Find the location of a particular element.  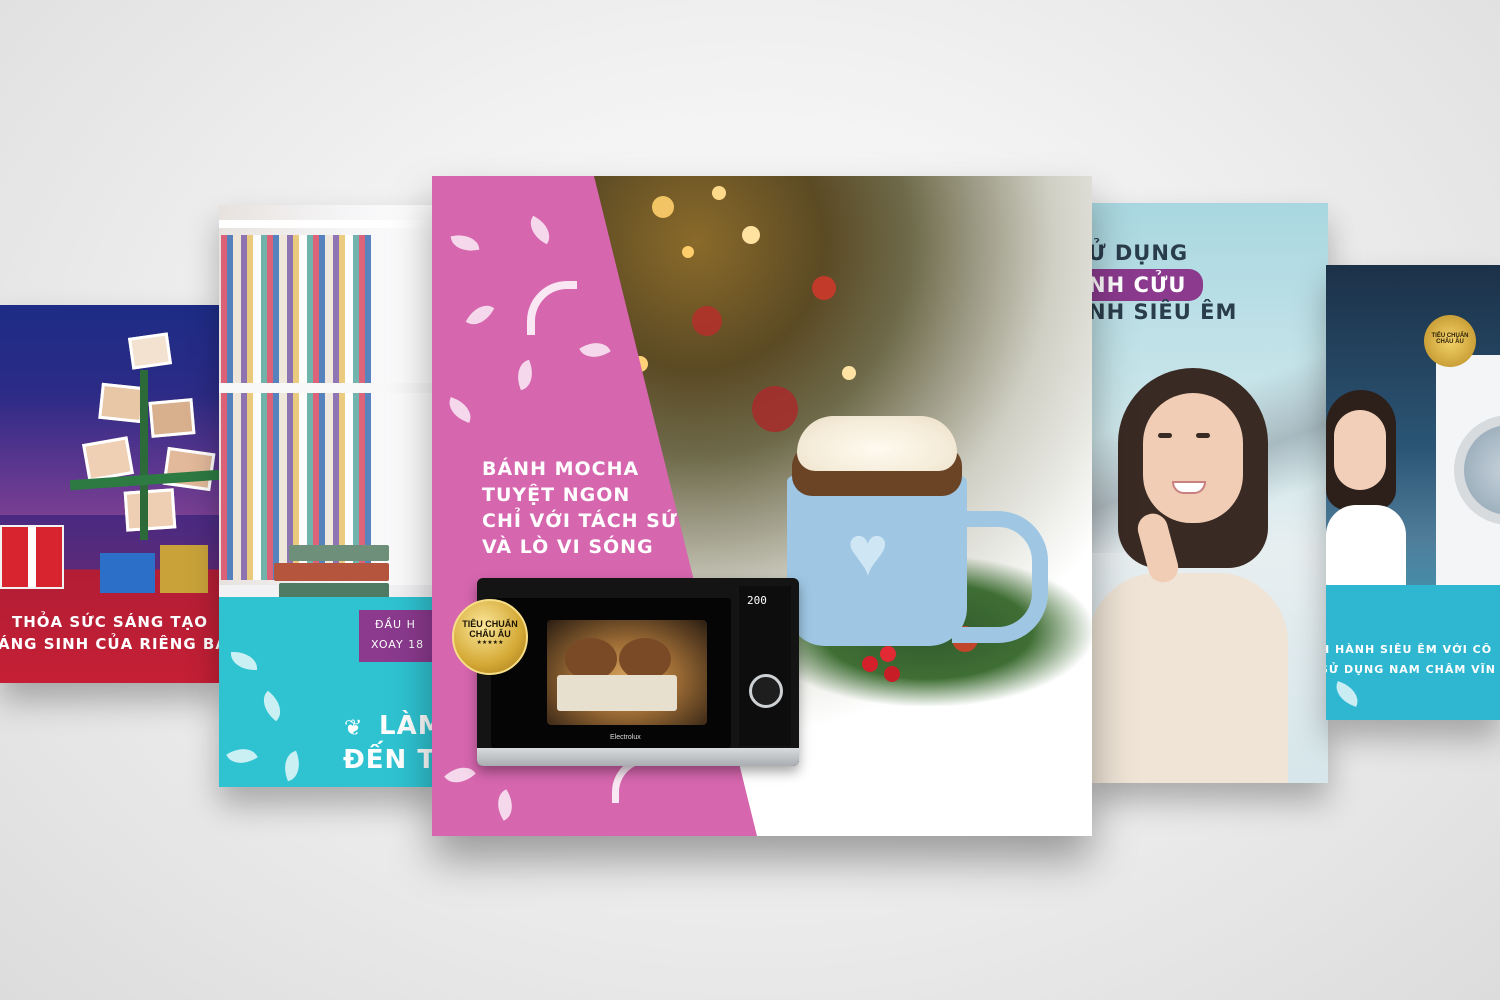

europe-standard-badge: TIÊU CHUẨN CHÂU ÂU ★★★★★ is located at coordinates (490, 637).